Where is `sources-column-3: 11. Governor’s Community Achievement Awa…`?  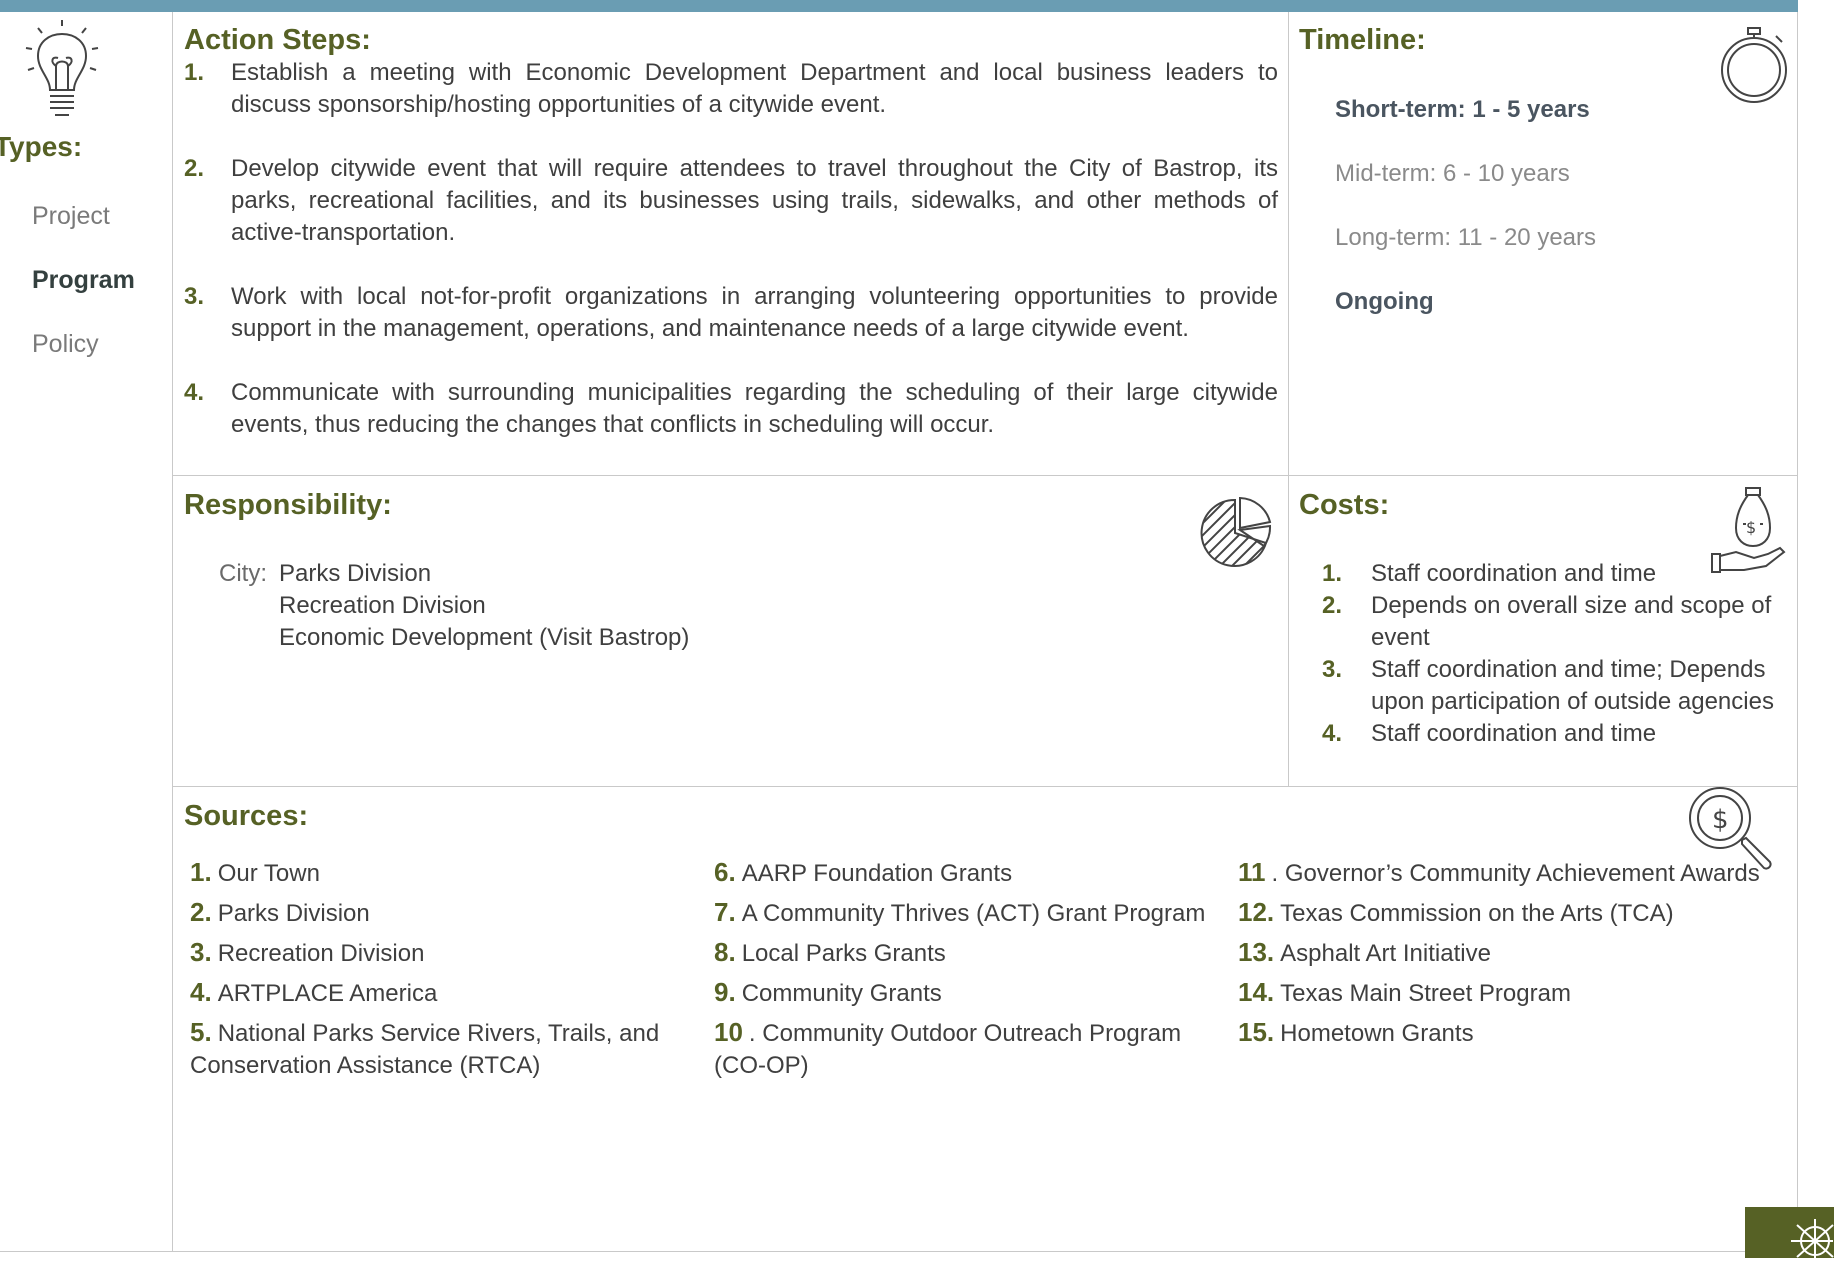
sources-column-3: 11. Governor’s Community Achievement Awa… is located at coordinates (1508, 956).